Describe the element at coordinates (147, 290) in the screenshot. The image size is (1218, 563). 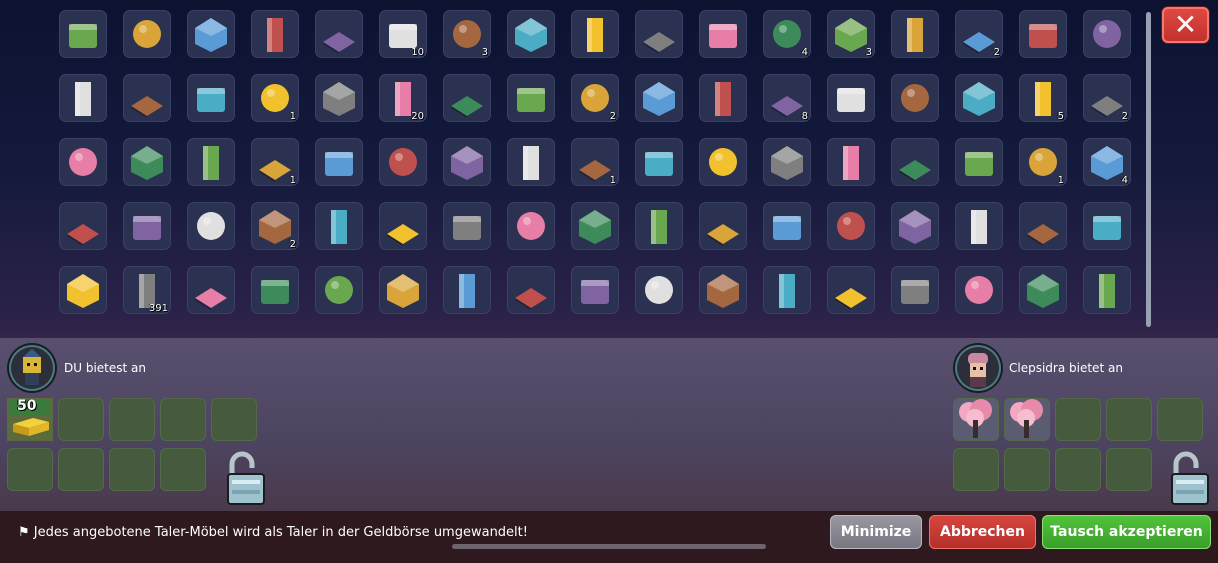
I see `inventory-item: 391` at that location.